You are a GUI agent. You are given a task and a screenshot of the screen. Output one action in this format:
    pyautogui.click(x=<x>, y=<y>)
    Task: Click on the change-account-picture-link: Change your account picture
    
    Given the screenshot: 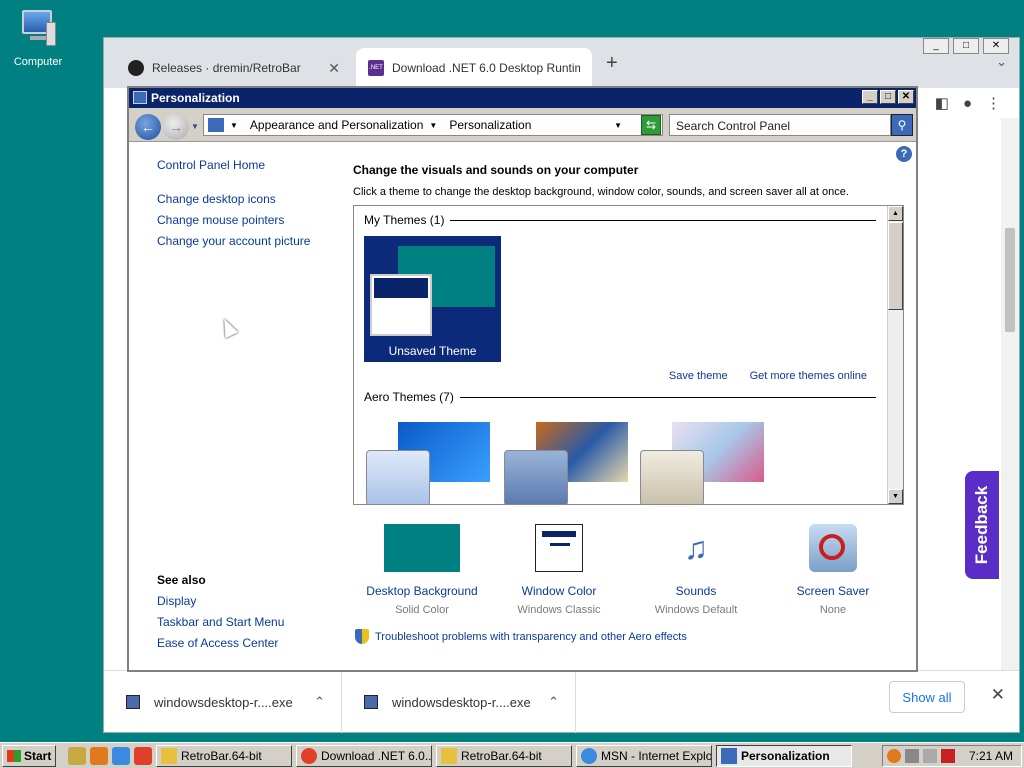 What is the action you would take?
    pyautogui.click(x=247, y=241)
    